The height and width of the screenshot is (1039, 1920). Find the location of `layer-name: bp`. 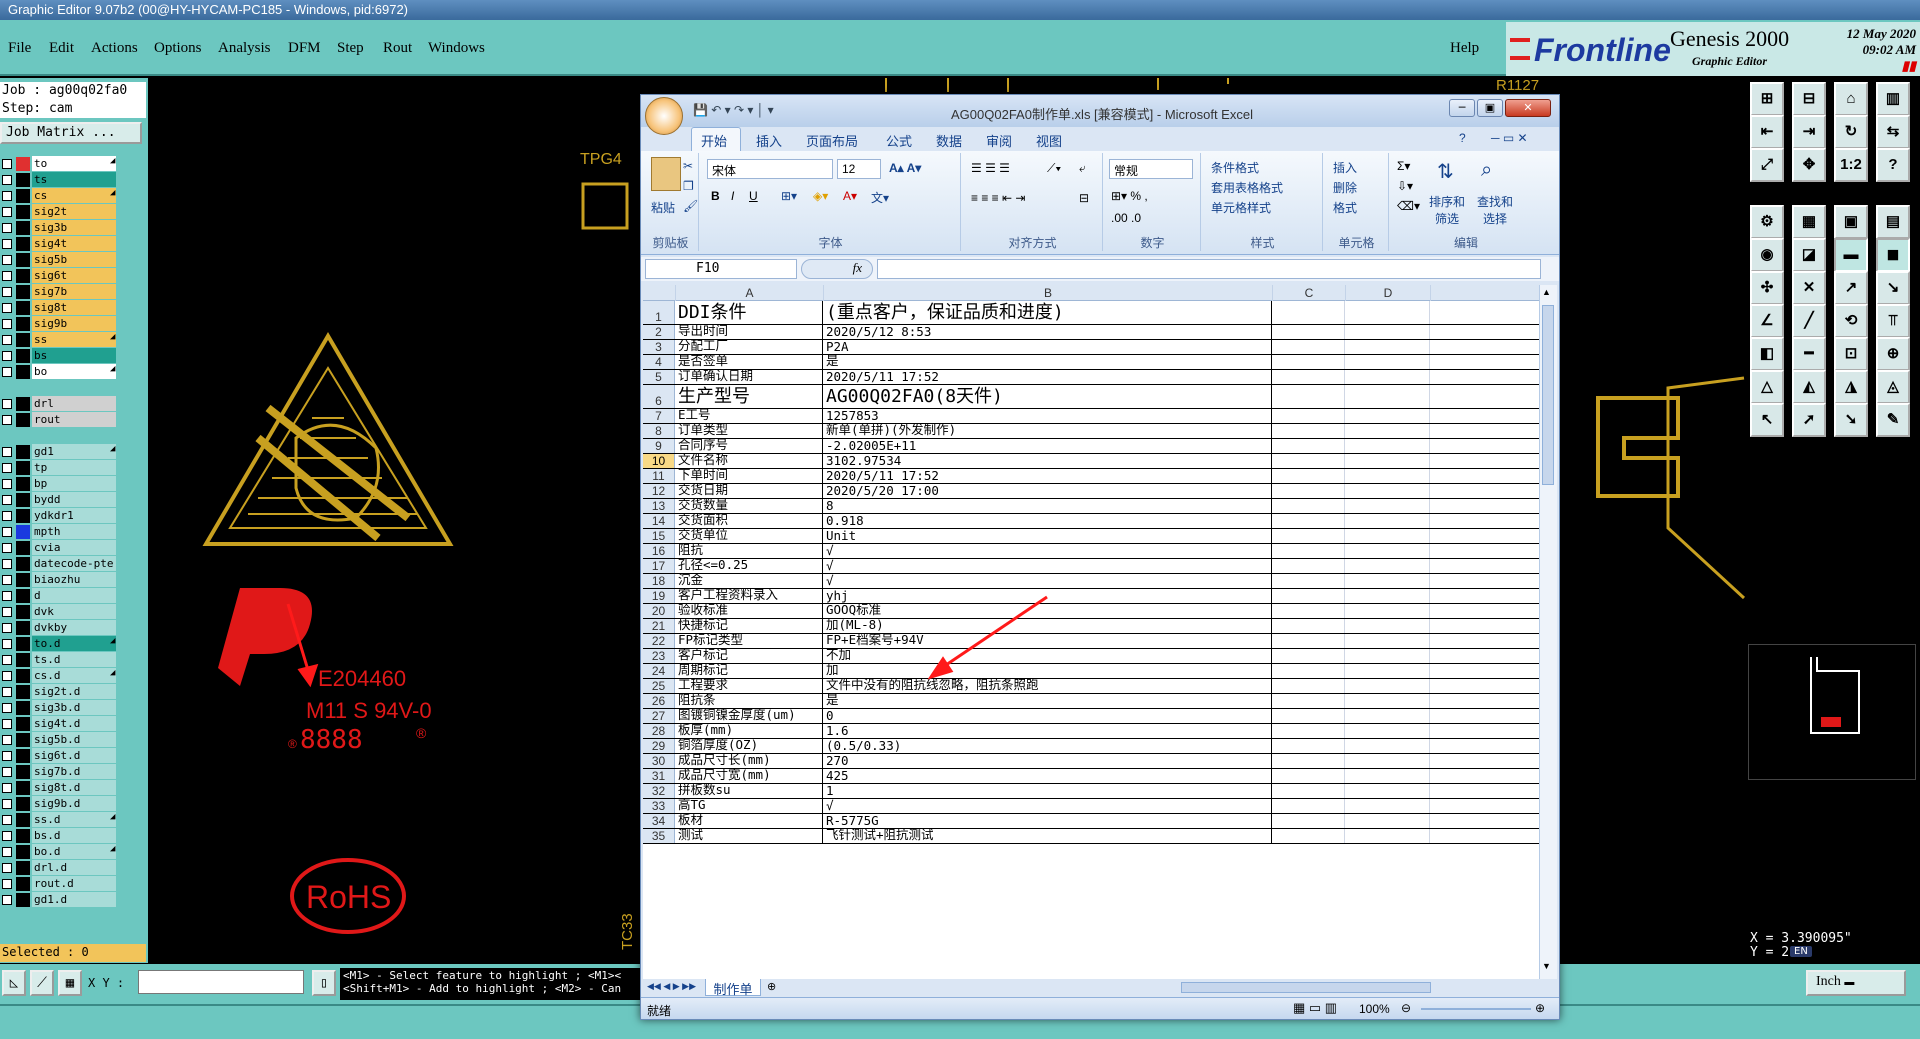

layer-name: bp is located at coordinates (74, 483).